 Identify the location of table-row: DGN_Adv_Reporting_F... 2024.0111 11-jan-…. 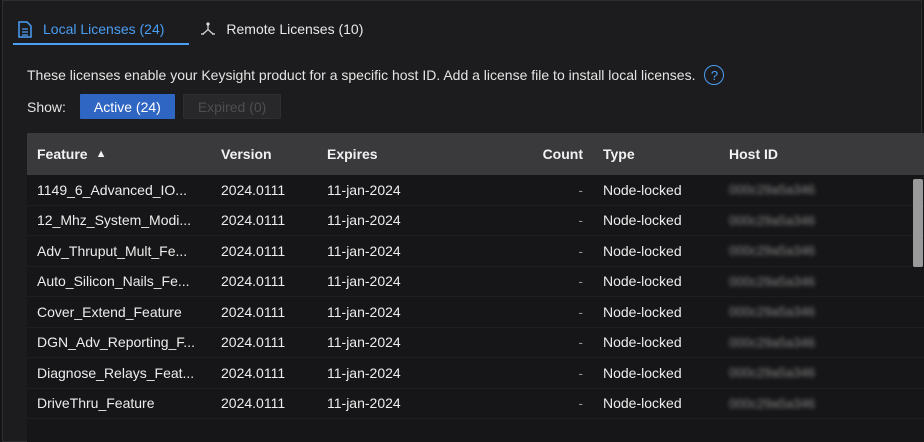
(475, 343).